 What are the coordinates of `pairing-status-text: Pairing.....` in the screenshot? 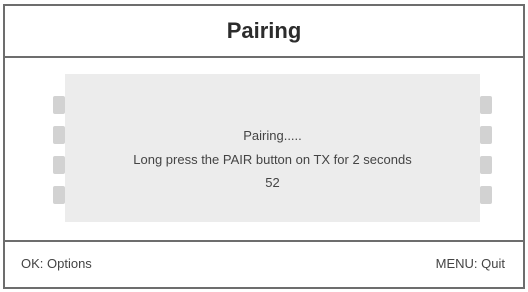 It's located at (272, 135).